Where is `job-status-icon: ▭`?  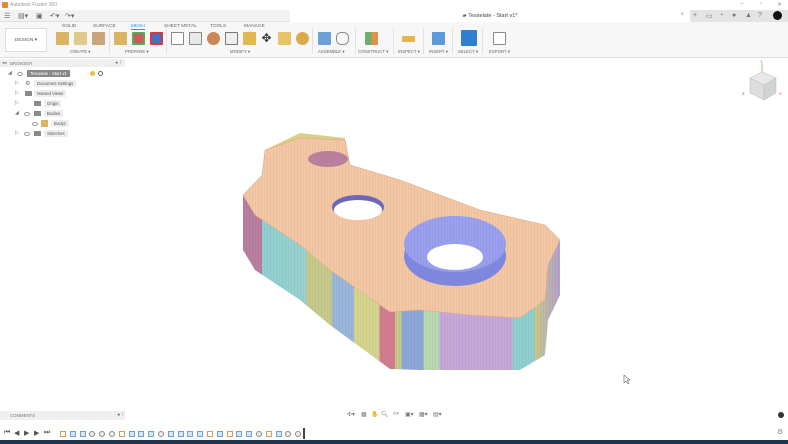
job-status-icon: ▭ is located at coordinates (709, 16).